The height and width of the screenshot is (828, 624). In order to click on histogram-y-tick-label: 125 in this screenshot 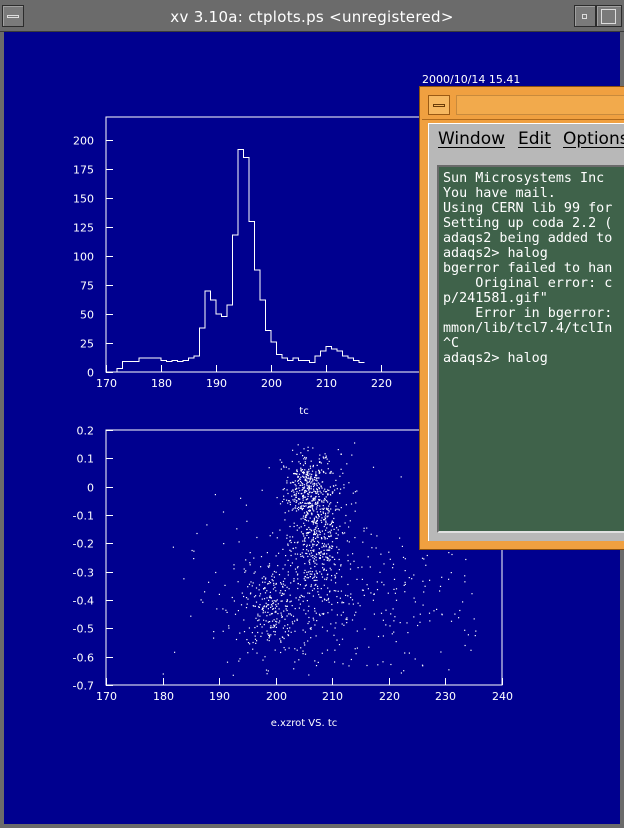, I will do `click(83, 228)`.